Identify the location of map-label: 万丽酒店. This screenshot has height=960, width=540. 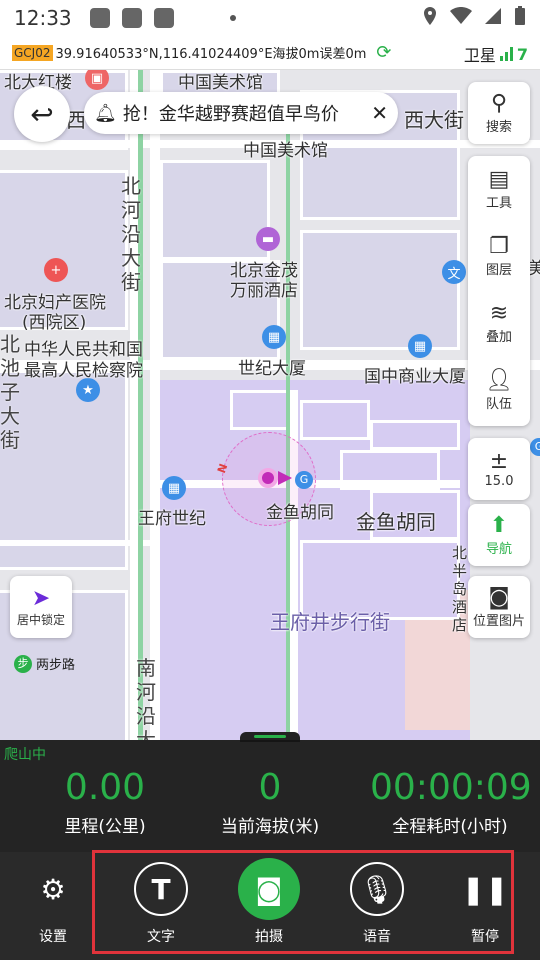
(264, 291).